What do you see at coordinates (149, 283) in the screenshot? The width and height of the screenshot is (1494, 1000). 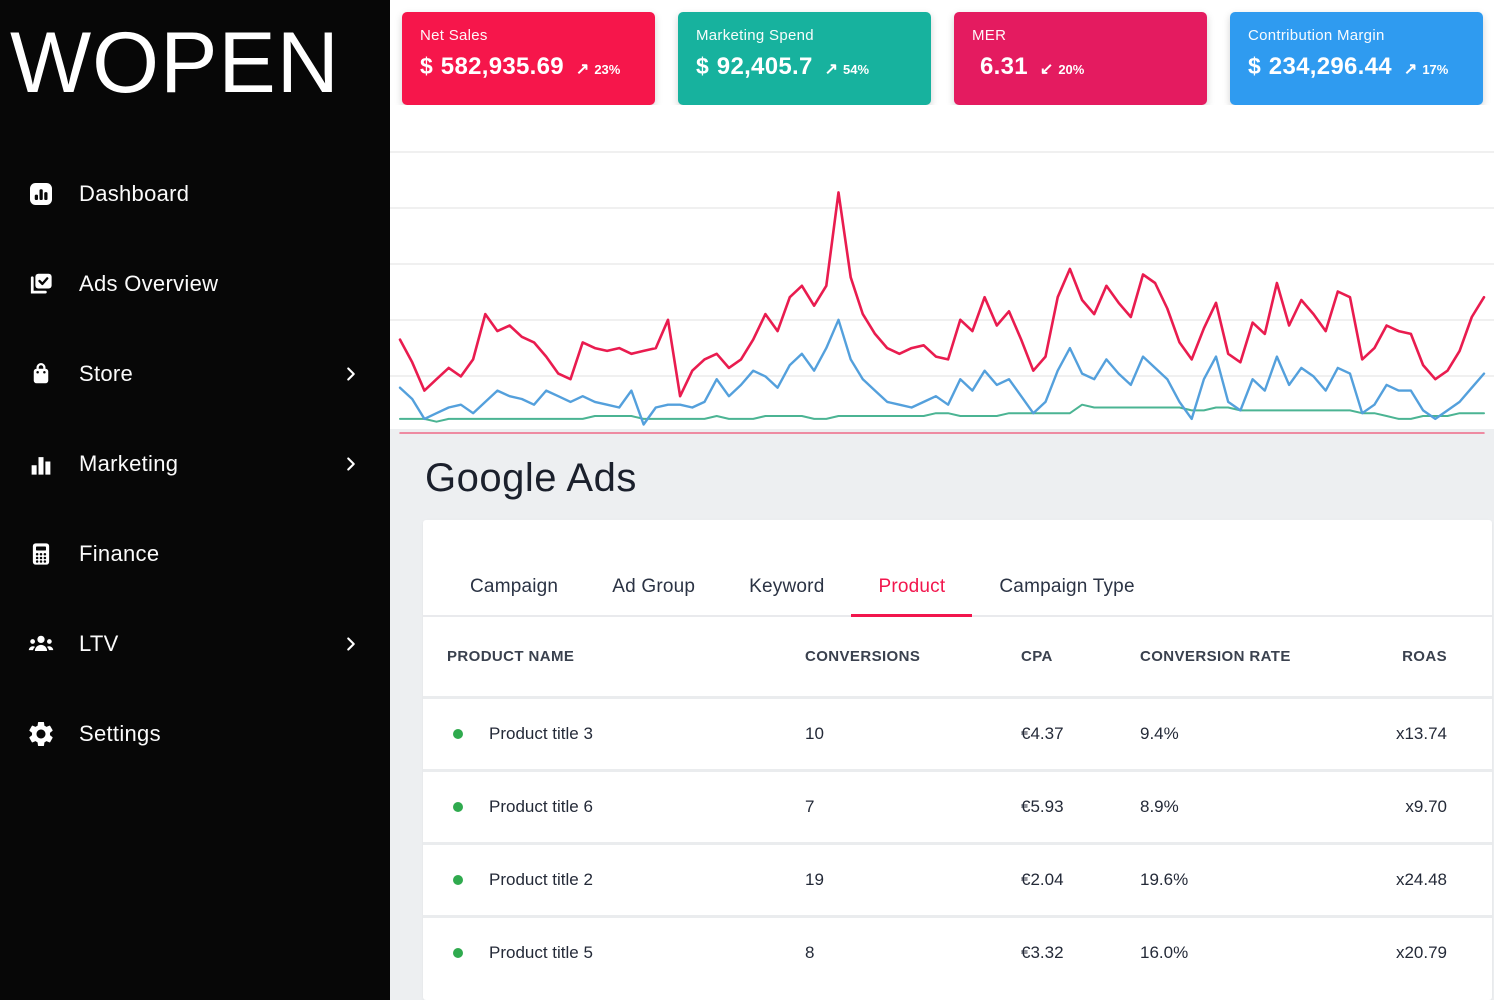 I see `sidebar-item-label: Ads Overview` at bounding box center [149, 283].